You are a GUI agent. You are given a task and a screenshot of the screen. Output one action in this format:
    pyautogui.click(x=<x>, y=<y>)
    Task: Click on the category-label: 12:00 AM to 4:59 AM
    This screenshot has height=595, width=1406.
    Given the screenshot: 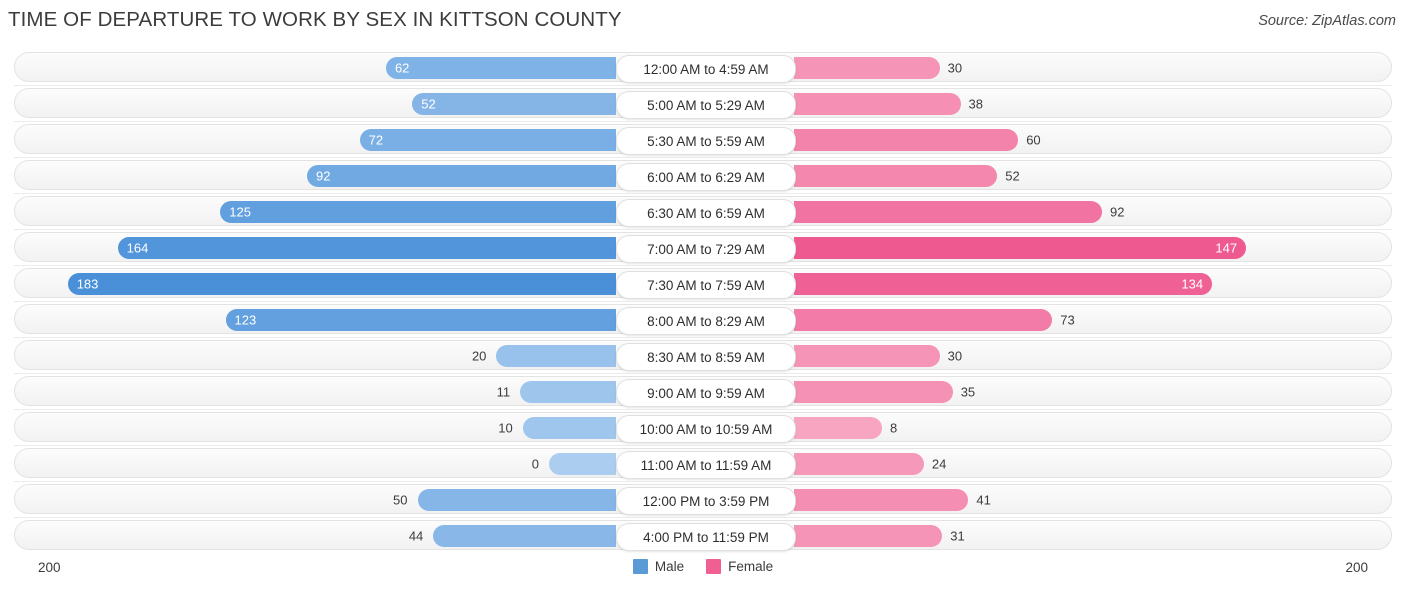 What is the action you would take?
    pyautogui.click(x=706, y=69)
    